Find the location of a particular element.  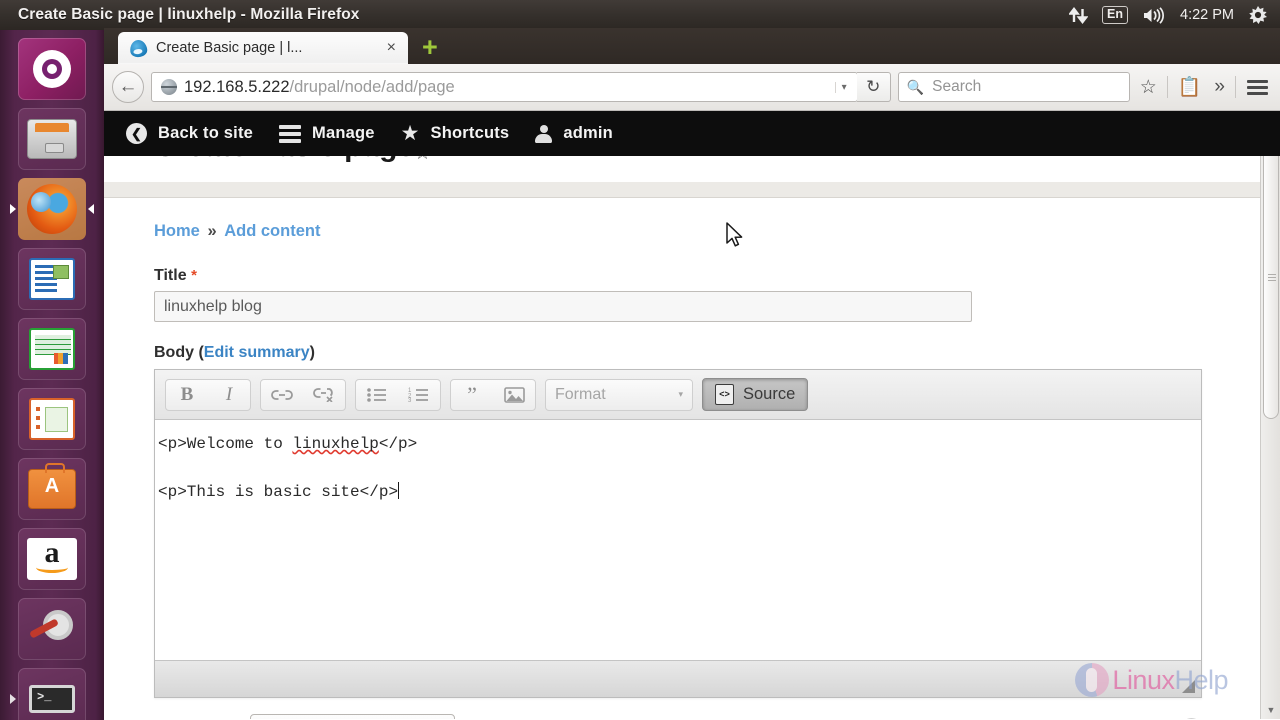

drupal-admin-toolbar: ❮ Back to site Manage ★ Shortcuts admin is located at coordinates (692, 133).